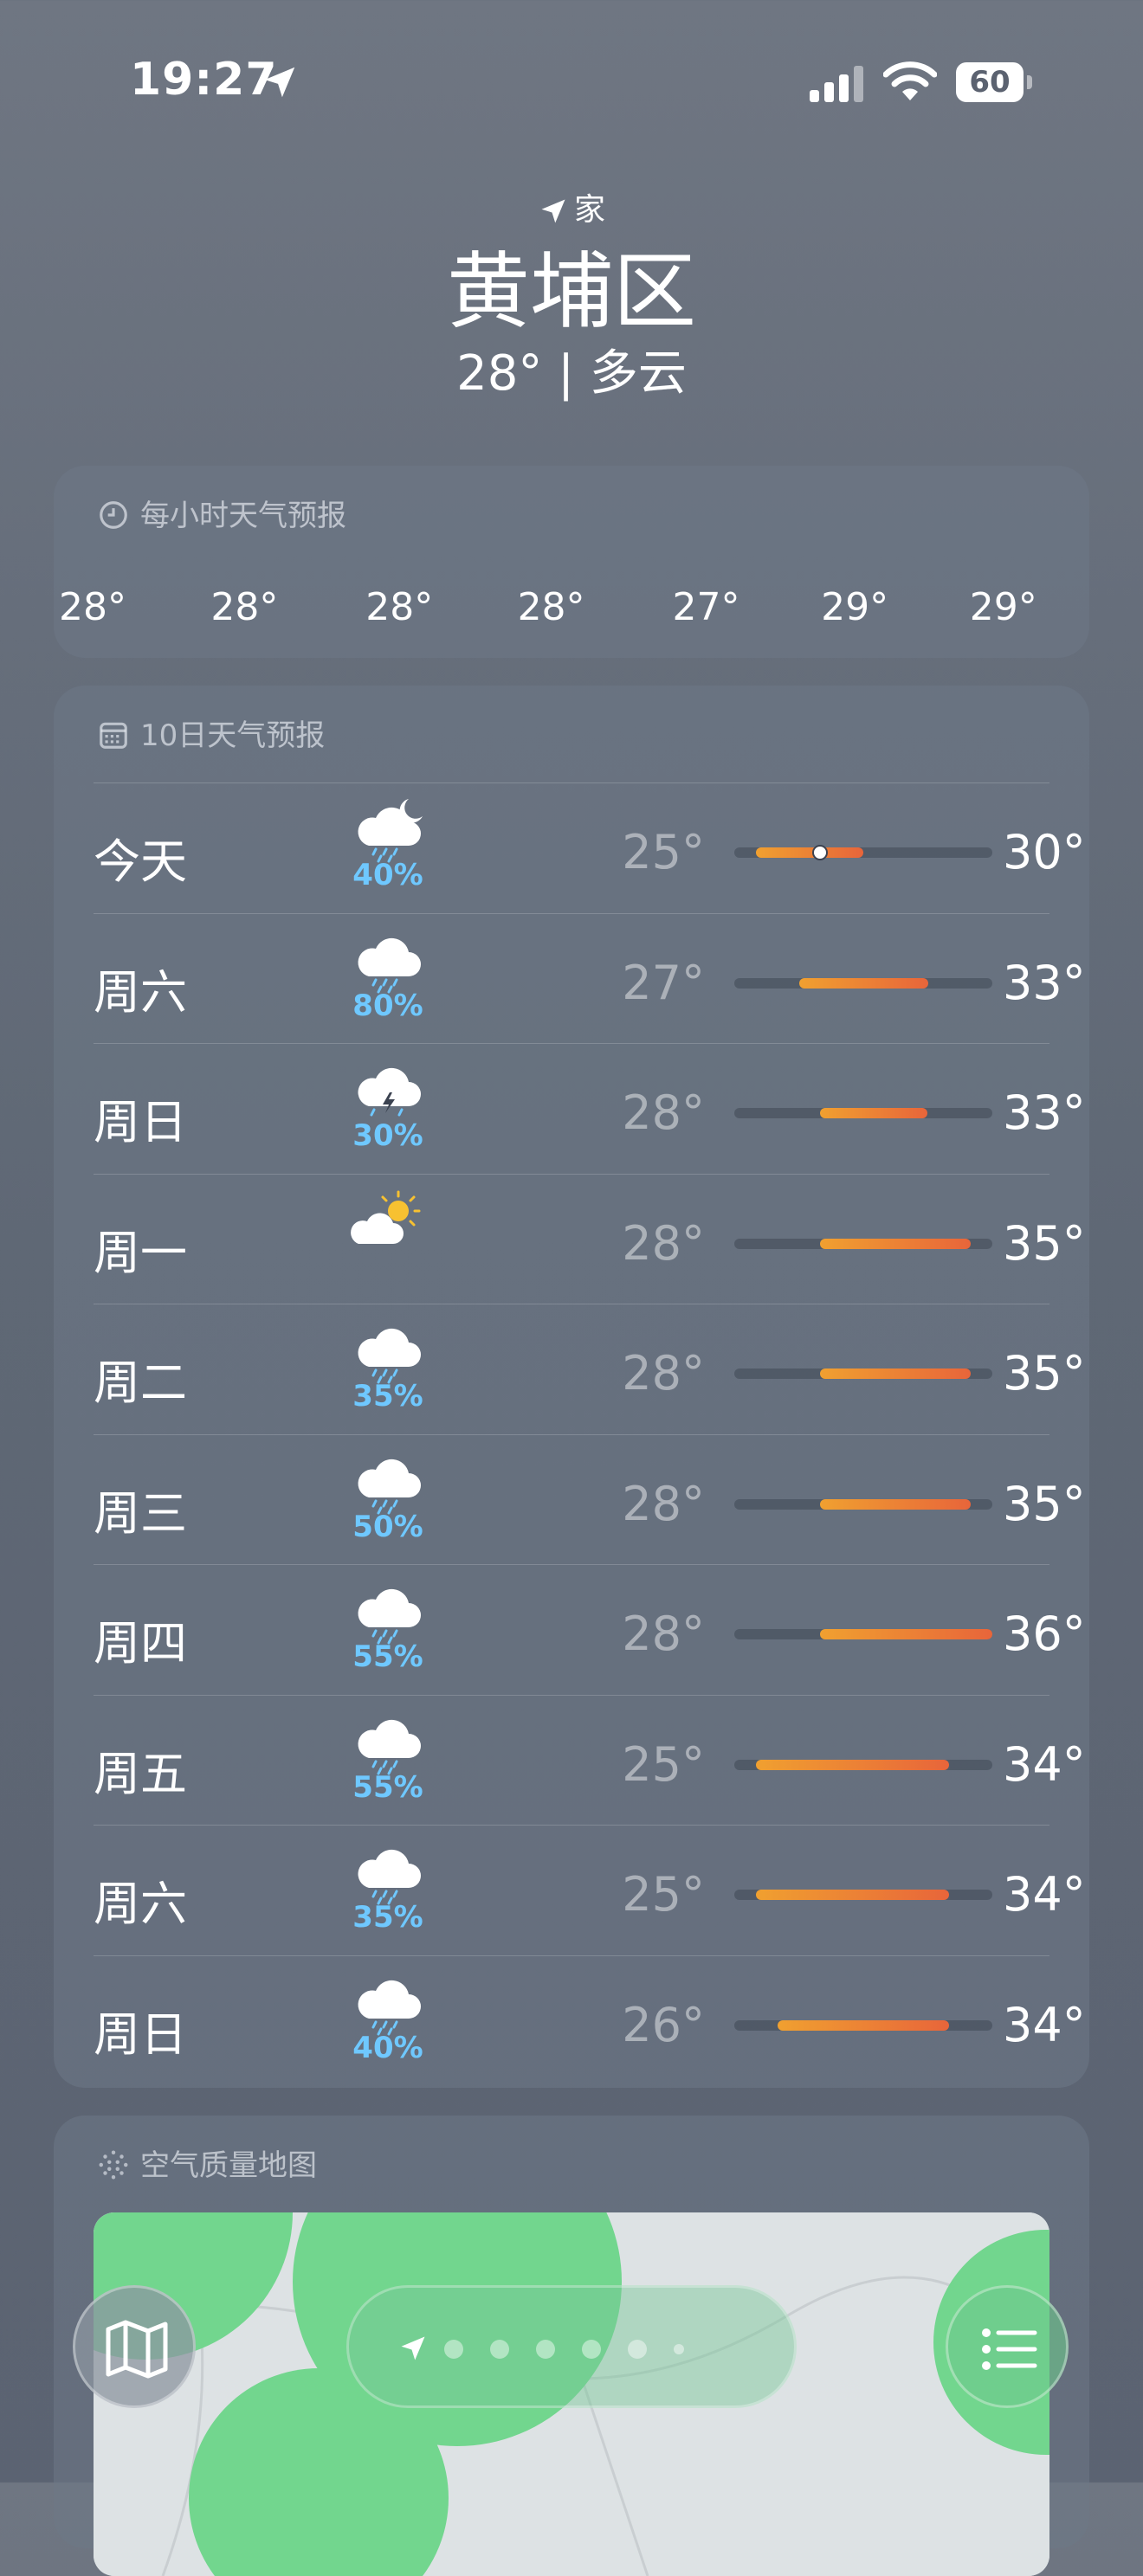 The image size is (1143, 2576). What do you see at coordinates (388, 1526) in the screenshot?
I see `precip-chance: 50%` at bounding box center [388, 1526].